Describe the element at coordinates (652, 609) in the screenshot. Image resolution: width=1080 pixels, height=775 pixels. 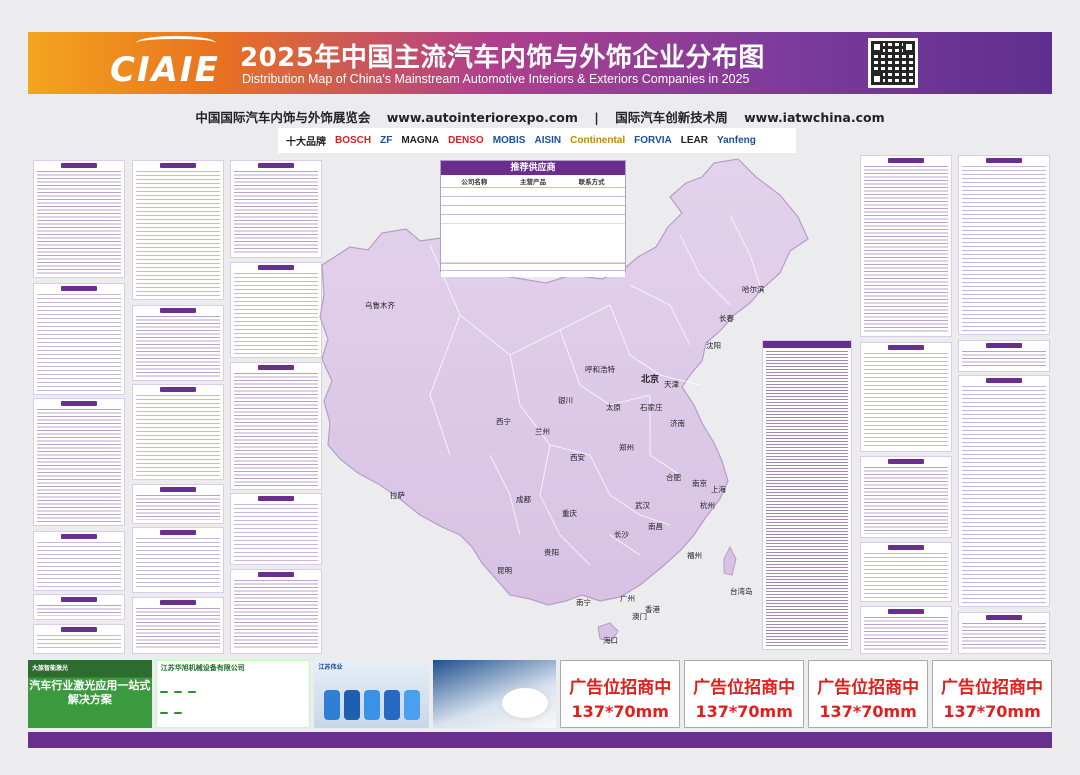
I see `city-label: 香港` at that location.